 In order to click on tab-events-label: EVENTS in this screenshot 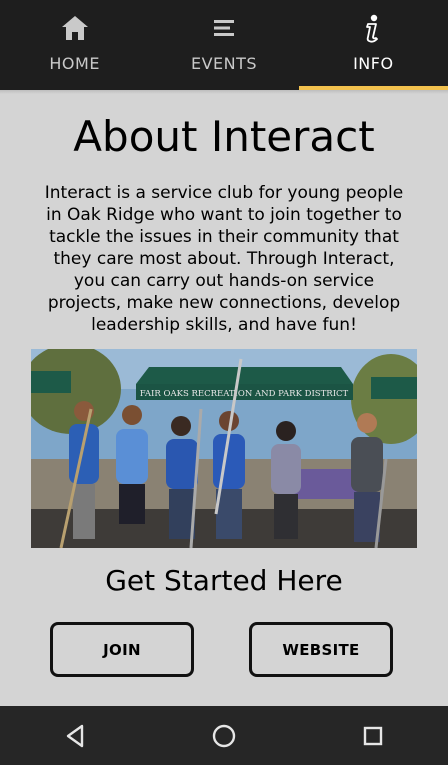, I will do `click(224, 63)`.